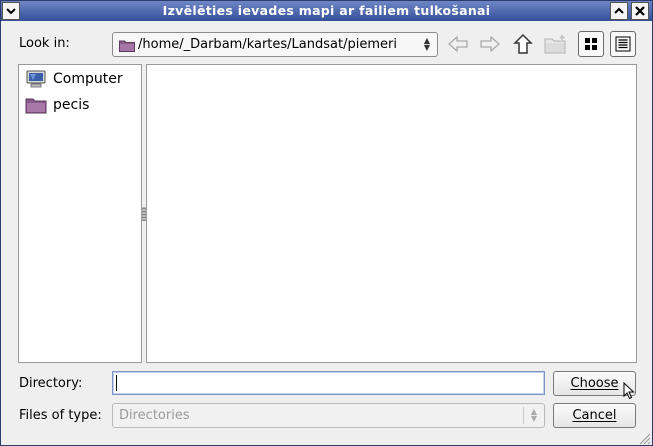 The image size is (653, 446). I want to click on computer-icon, so click(36, 79).